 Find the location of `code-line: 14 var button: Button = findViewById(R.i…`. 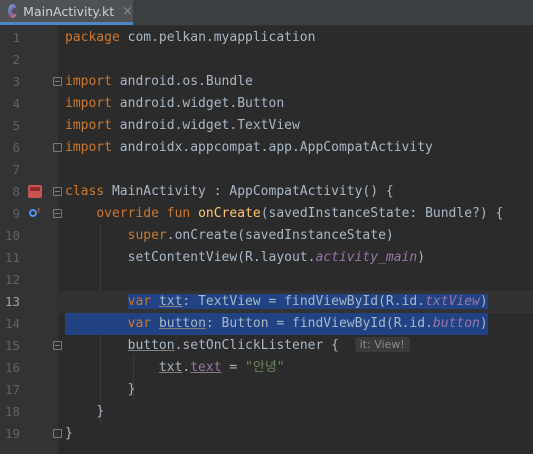

code-line: 14 var button: Button = findViewById(R.i… is located at coordinates (266, 324).